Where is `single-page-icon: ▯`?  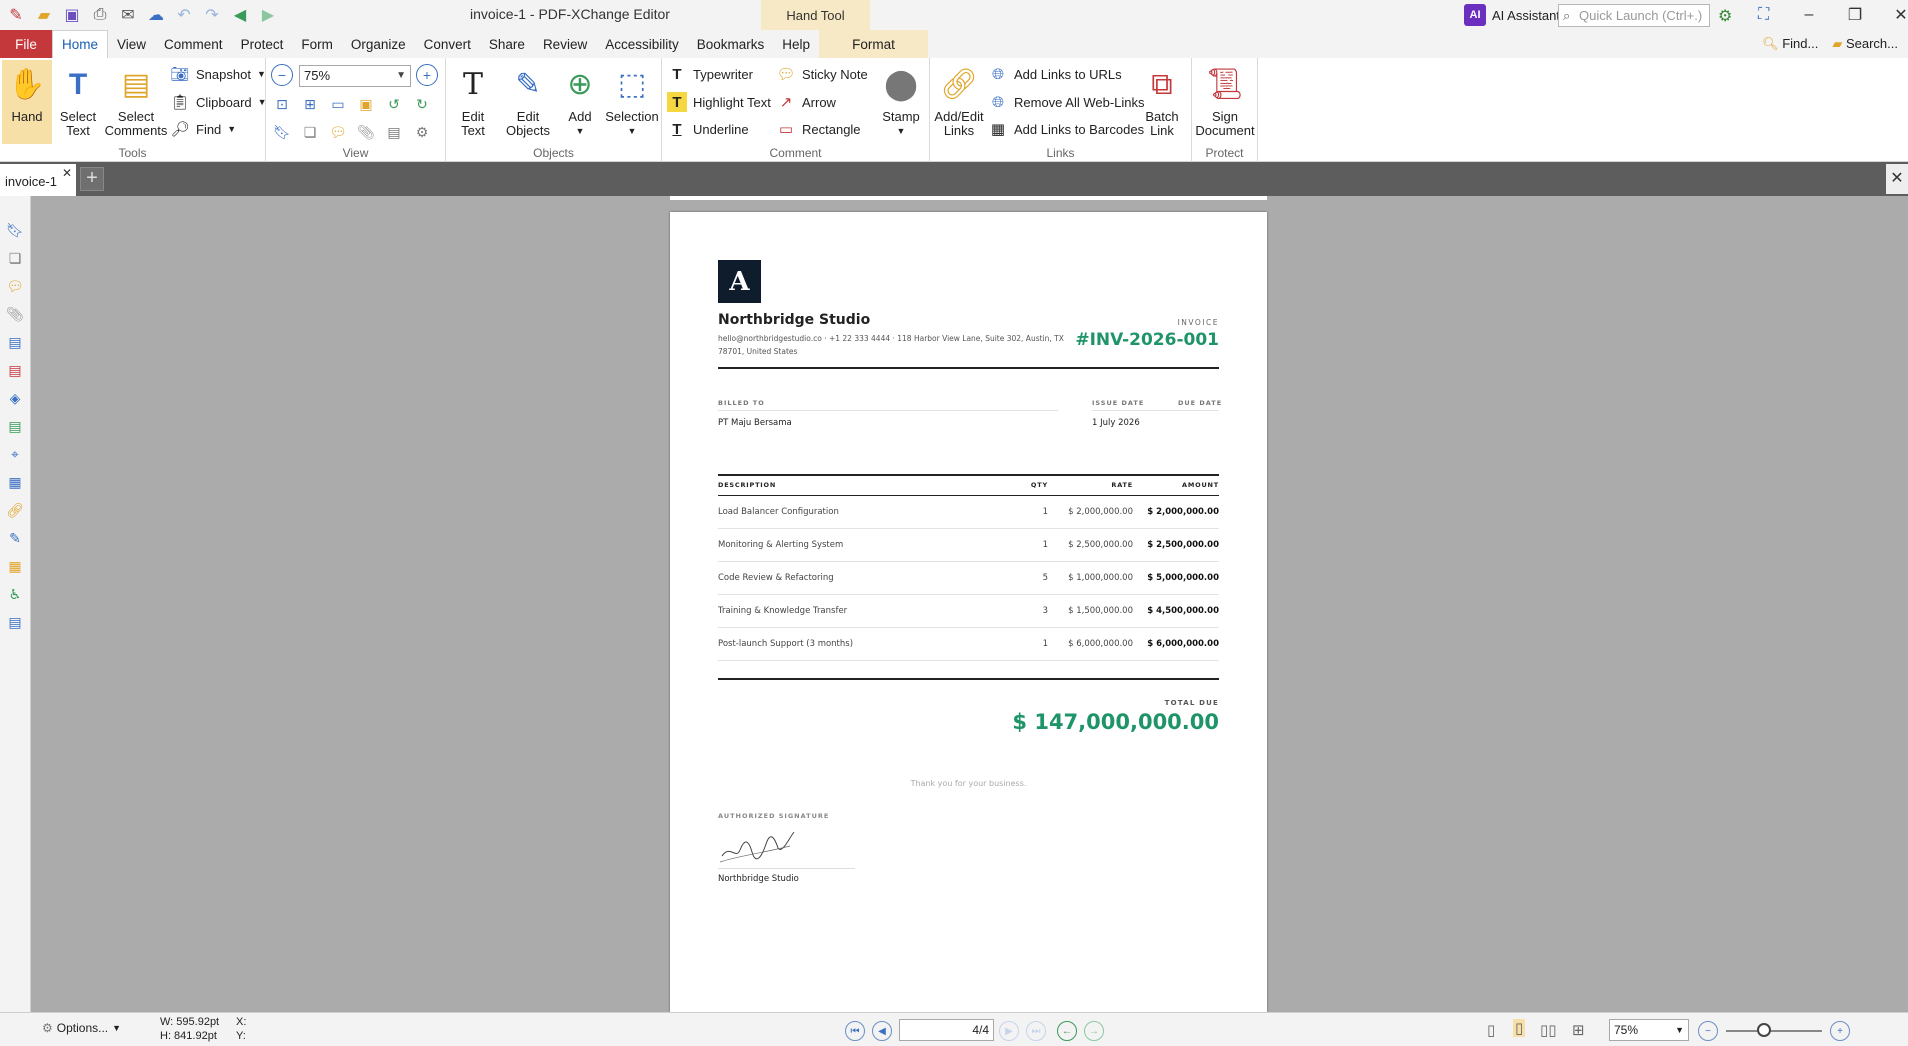 single-page-icon: ▯ is located at coordinates (1491, 1030).